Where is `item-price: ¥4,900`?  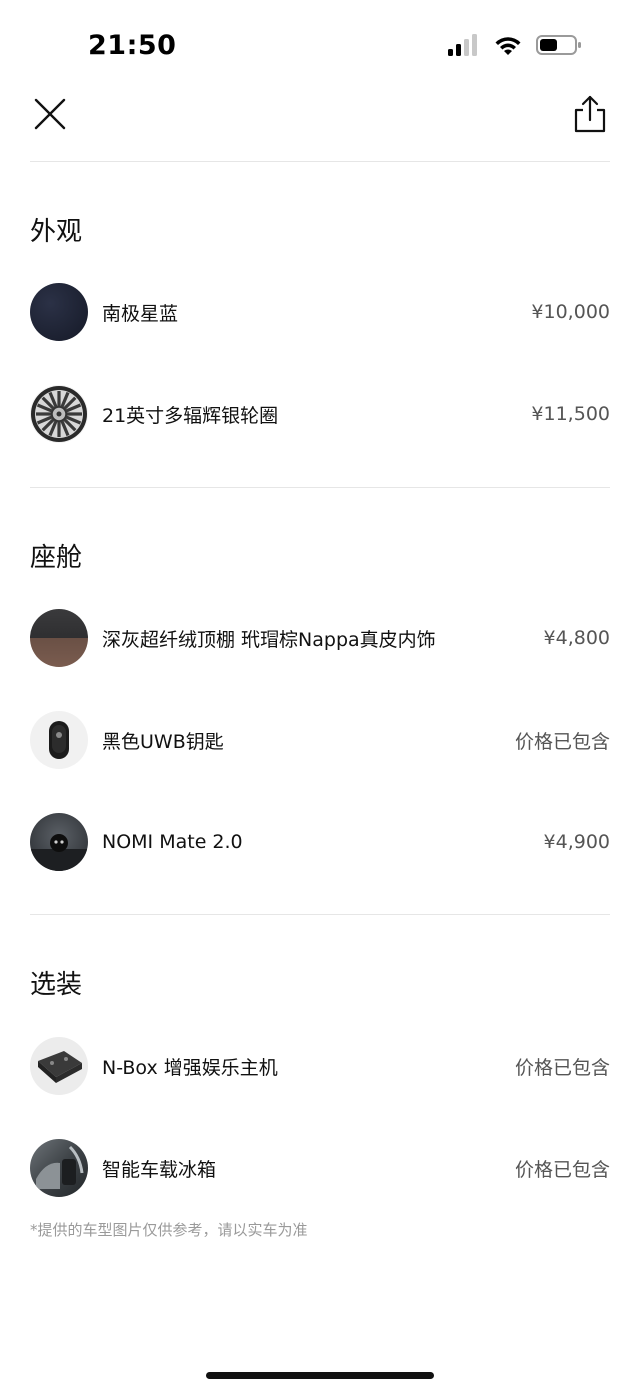
item-price: ¥4,900 is located at coordinates (576, 842).